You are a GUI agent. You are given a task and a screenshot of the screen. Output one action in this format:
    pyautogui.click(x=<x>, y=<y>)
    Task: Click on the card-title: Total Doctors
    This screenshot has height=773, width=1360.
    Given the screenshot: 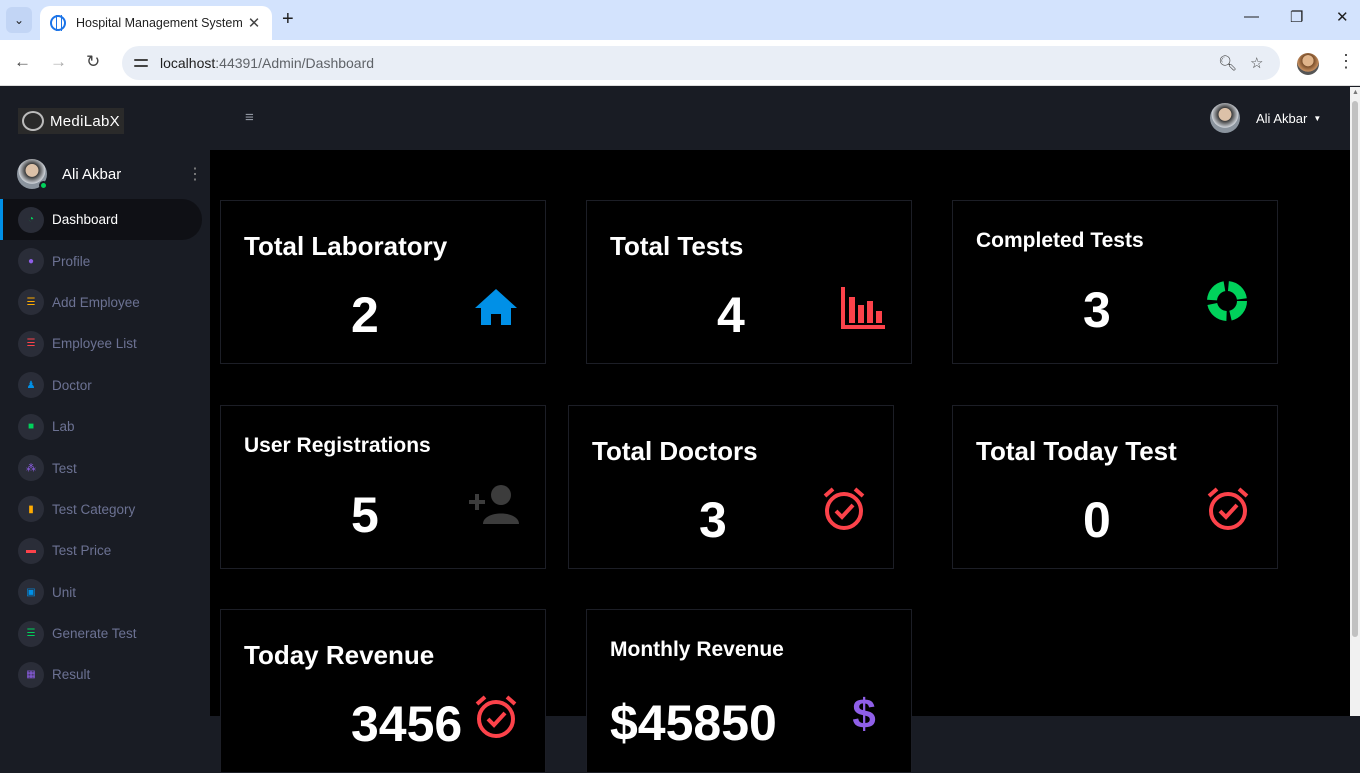 What is the action you would take?
    pyautogui.click(x=675, y=451)
    